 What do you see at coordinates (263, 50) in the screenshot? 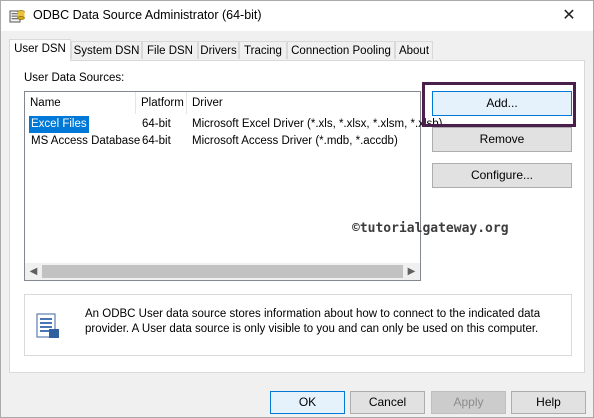
I see `tab-tracing: Tracing` at bounding box center [263, 50].